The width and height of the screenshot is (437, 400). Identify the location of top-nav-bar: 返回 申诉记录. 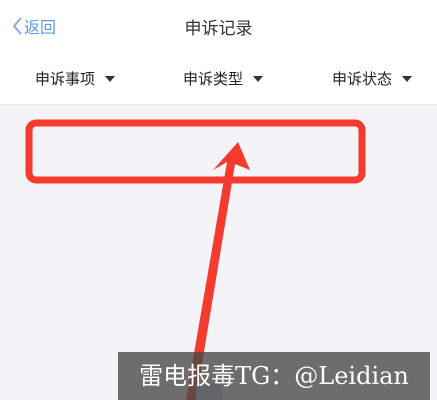
(218, 26).